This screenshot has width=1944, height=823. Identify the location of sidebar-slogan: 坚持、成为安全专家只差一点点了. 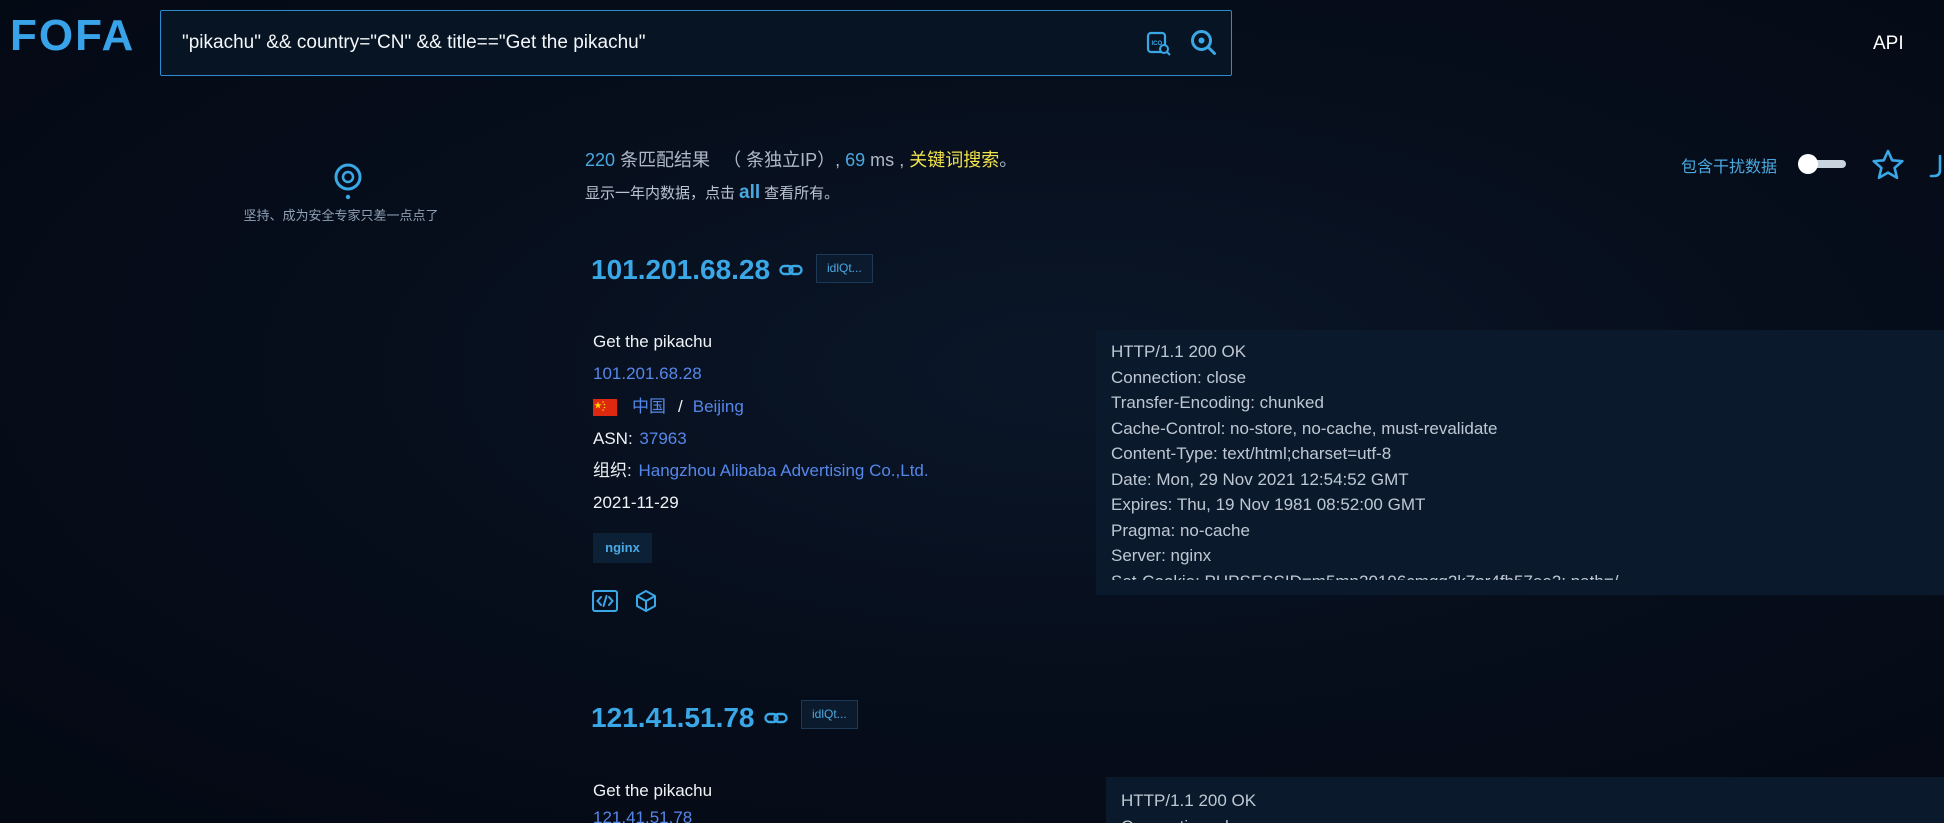
(341, 215).